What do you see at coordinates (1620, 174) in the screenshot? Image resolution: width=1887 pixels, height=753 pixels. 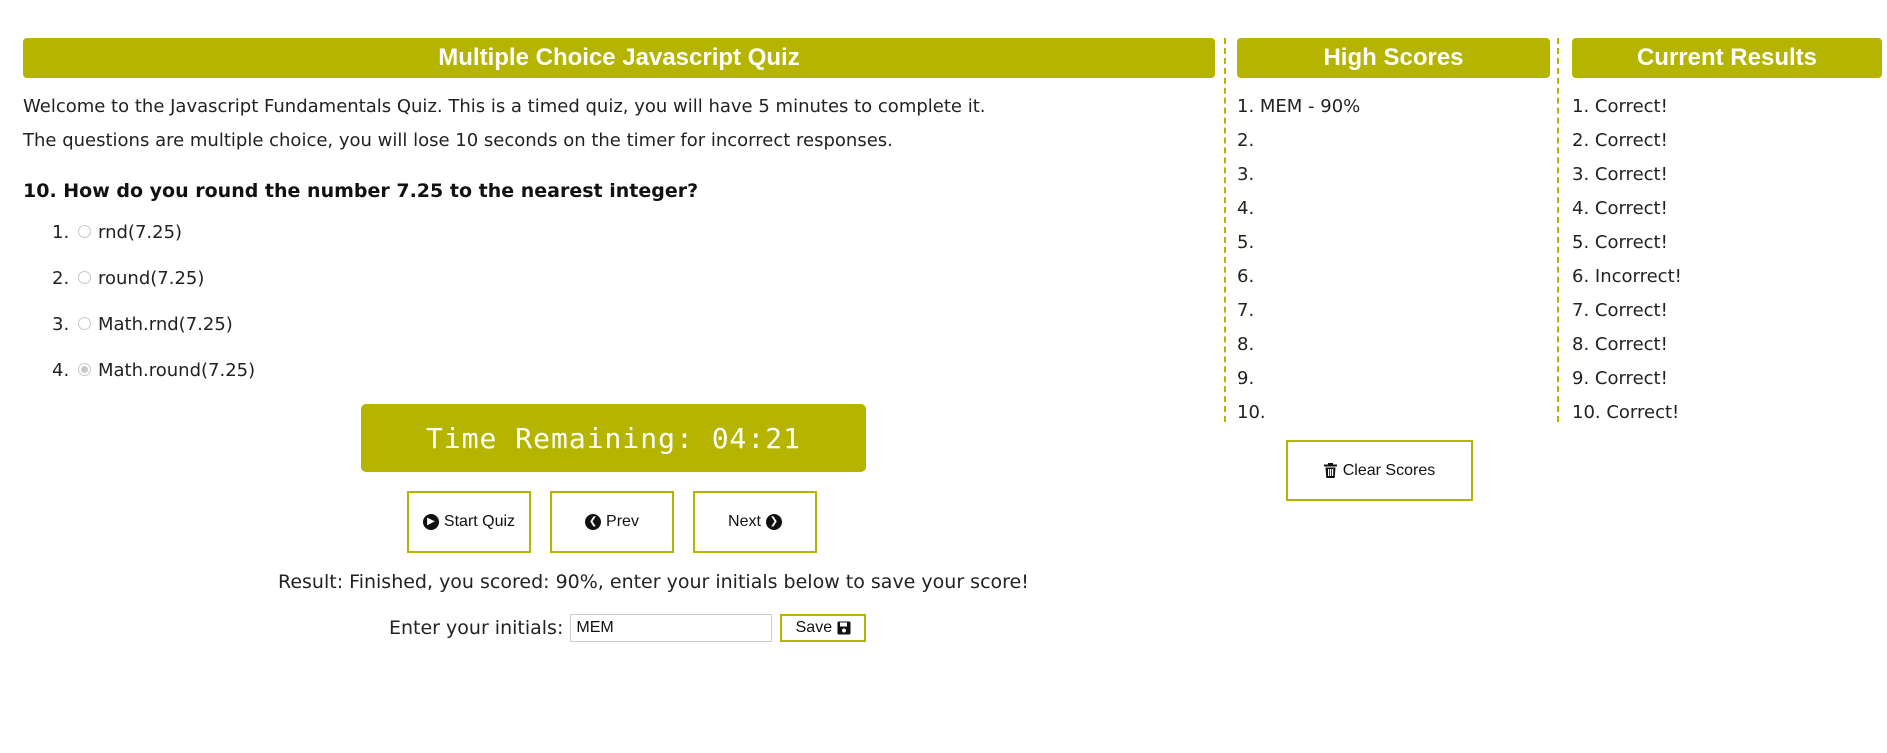 I see `list-item: 3. Correct!` at bounding box center [1620, 174].